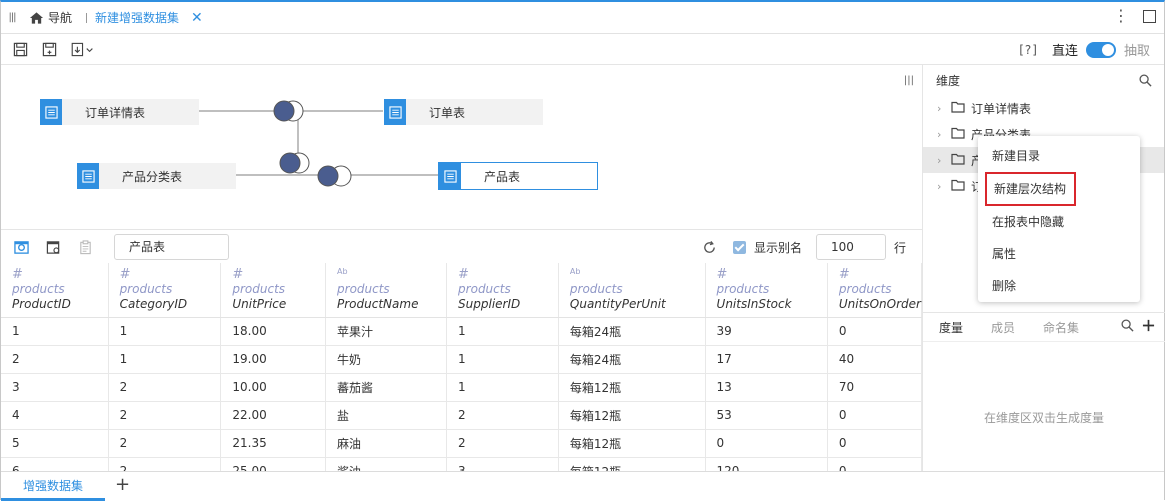 Image resolution: width=1165 pixels, height=501 pixels. Describe the element at coordinates (709, 247) in the screenshot. I see `refresh-icon` at that location.